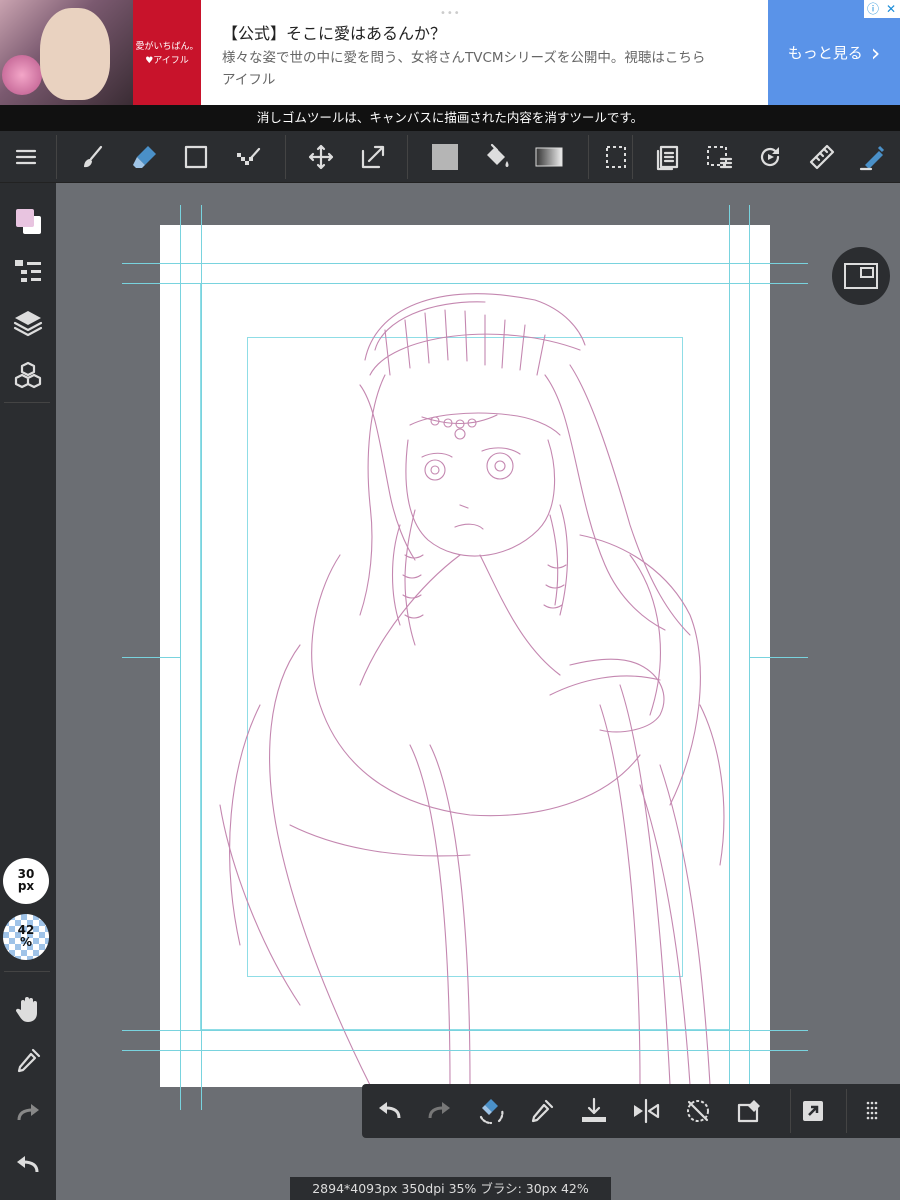 Image resolution: width=900 pixels, height=1200 pixels. What do you see at coordinates (26, 886) in the screenshot?
I see `brush-size-unit: px` at bounding box center [26, 886].